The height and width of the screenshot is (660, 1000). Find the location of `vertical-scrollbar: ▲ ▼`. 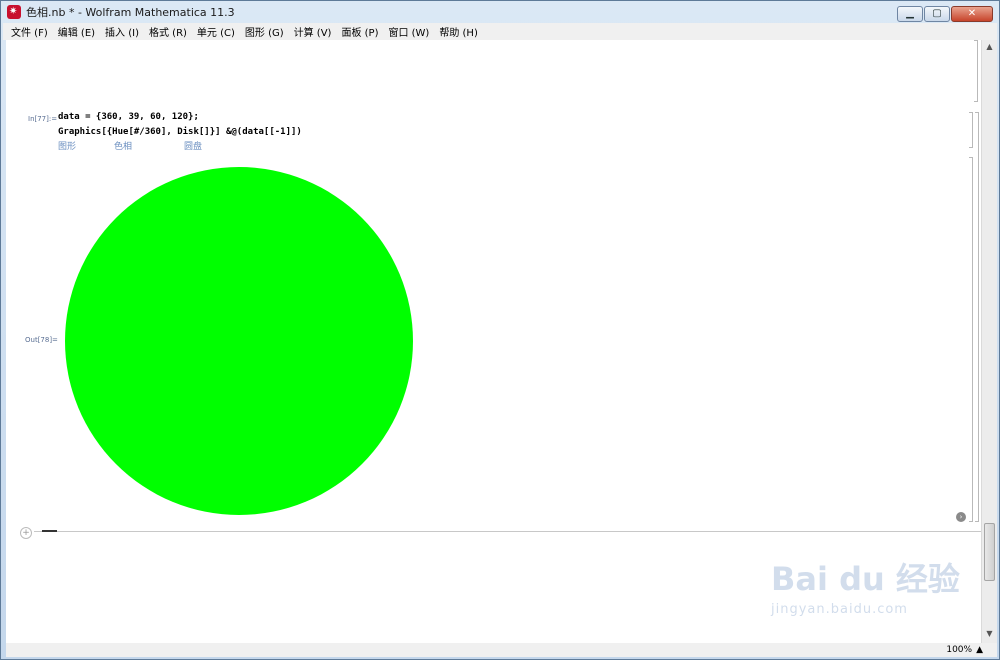

vertical-scrollbar: ▲ ▼ is located at coordinates (989, 341).